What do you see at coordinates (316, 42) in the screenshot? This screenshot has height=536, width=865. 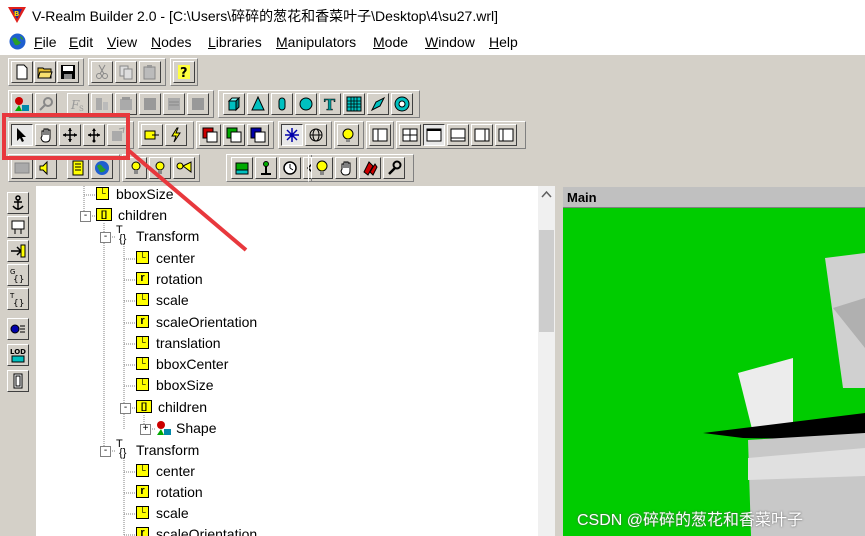 I see `menu-manipulators: Manipulators` at bounding box center [316, 42].